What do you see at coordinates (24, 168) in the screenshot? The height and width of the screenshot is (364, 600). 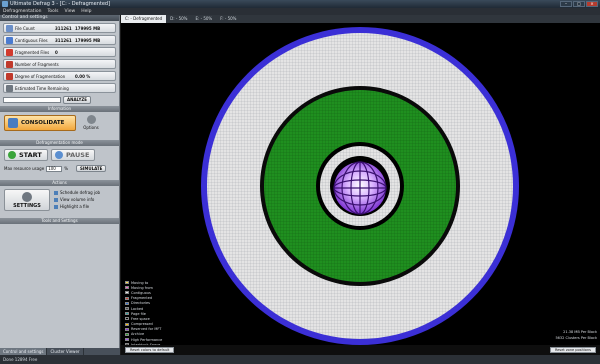 I see `resource-label: Max resource usage` at bounding box center [24, 168].